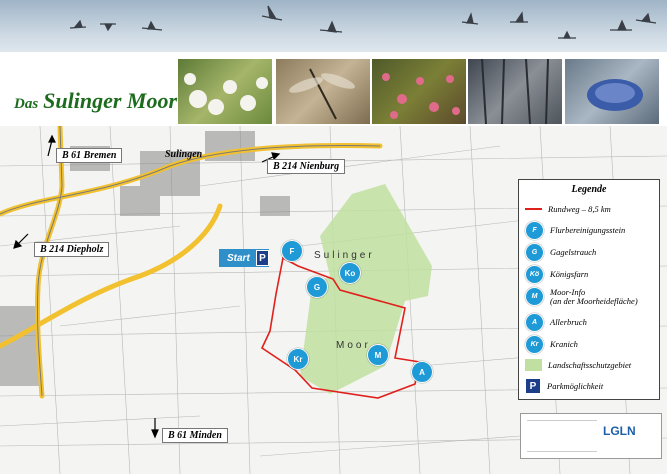 The height and width of the screenshot is (474, 667). What do you see at coordinates (533, 209) in the screenshot?
I see `route-swatch` at bounding box center [533, 209].